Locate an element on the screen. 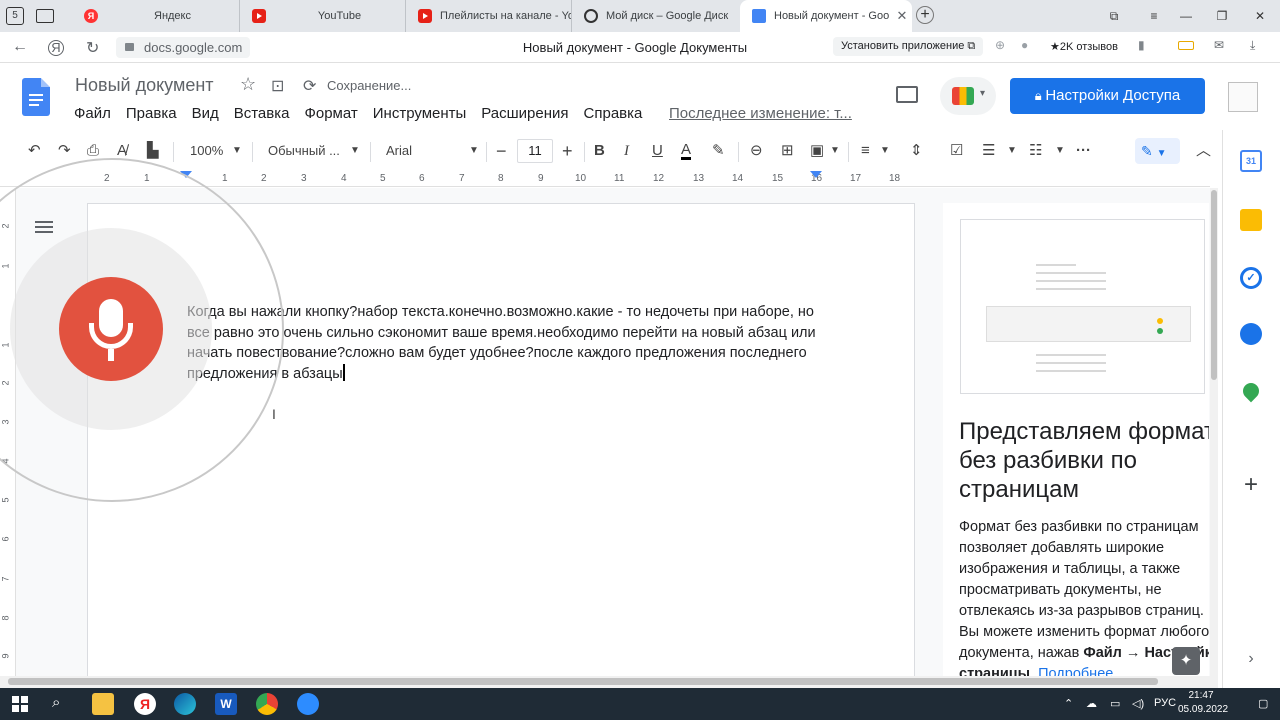  edge-icon is located at coordinates (185, 704).